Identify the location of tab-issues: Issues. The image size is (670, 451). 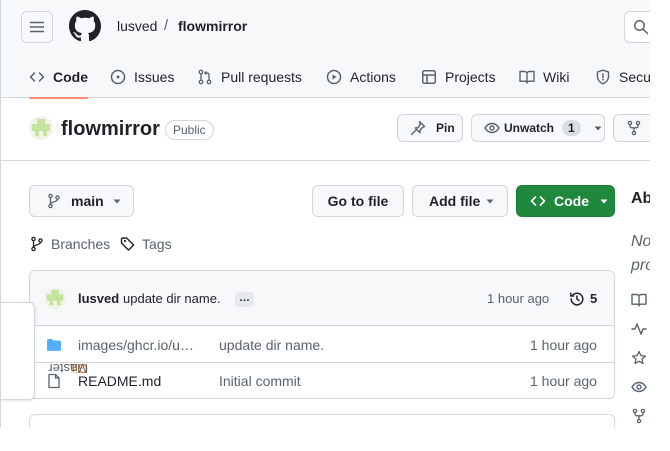
(142, 77).